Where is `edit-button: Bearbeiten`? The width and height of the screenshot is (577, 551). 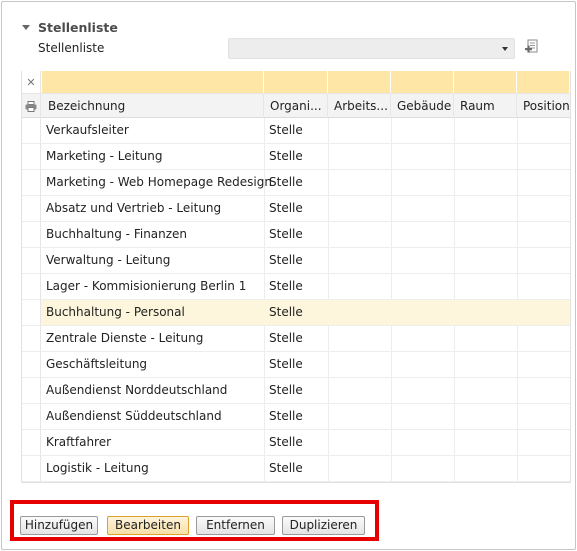
edit-button: Bearbeiten is located at coordinates (148, 525).